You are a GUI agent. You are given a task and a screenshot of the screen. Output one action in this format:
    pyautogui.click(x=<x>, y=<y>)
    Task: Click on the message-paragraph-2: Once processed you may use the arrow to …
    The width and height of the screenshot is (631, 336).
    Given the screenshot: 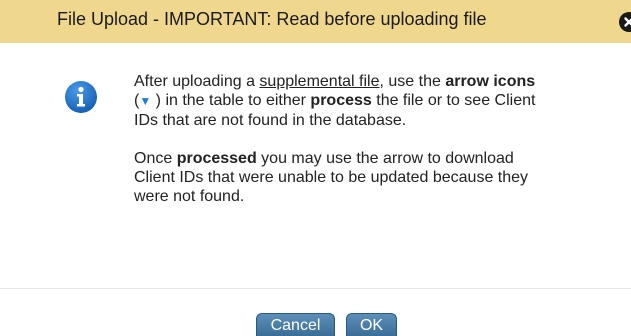 What is the action you would take?
    pyautogui.click(x=344, y=177)
    